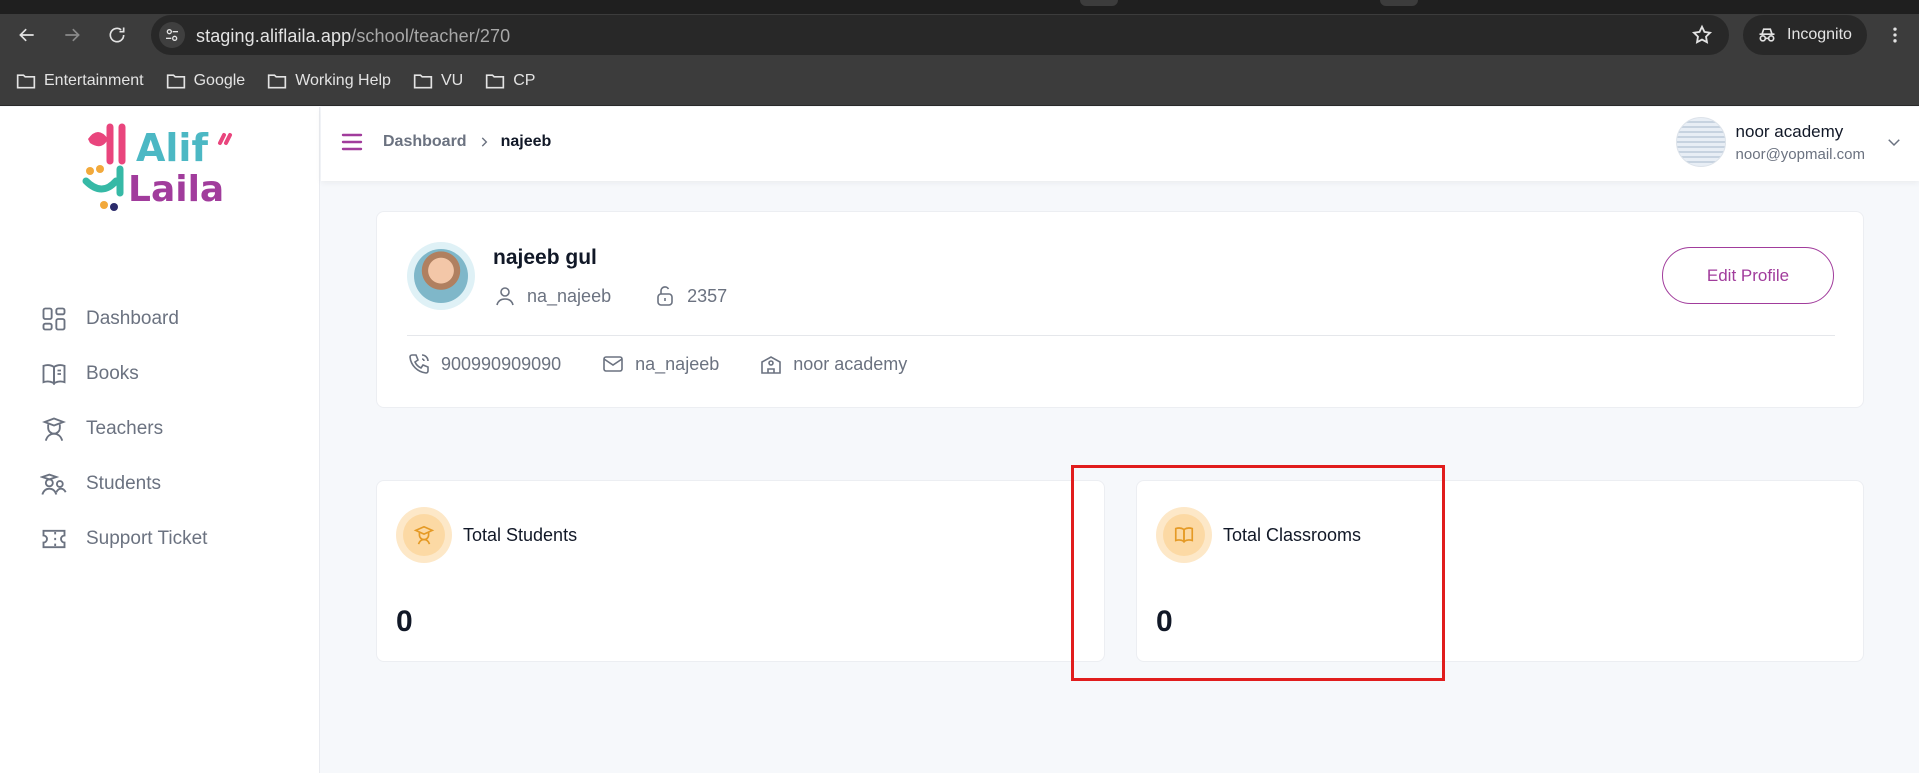 Image resolution: width=1919 pixels, height=773 pixels. I want to click on teacher-avatar, so click(441, 276).